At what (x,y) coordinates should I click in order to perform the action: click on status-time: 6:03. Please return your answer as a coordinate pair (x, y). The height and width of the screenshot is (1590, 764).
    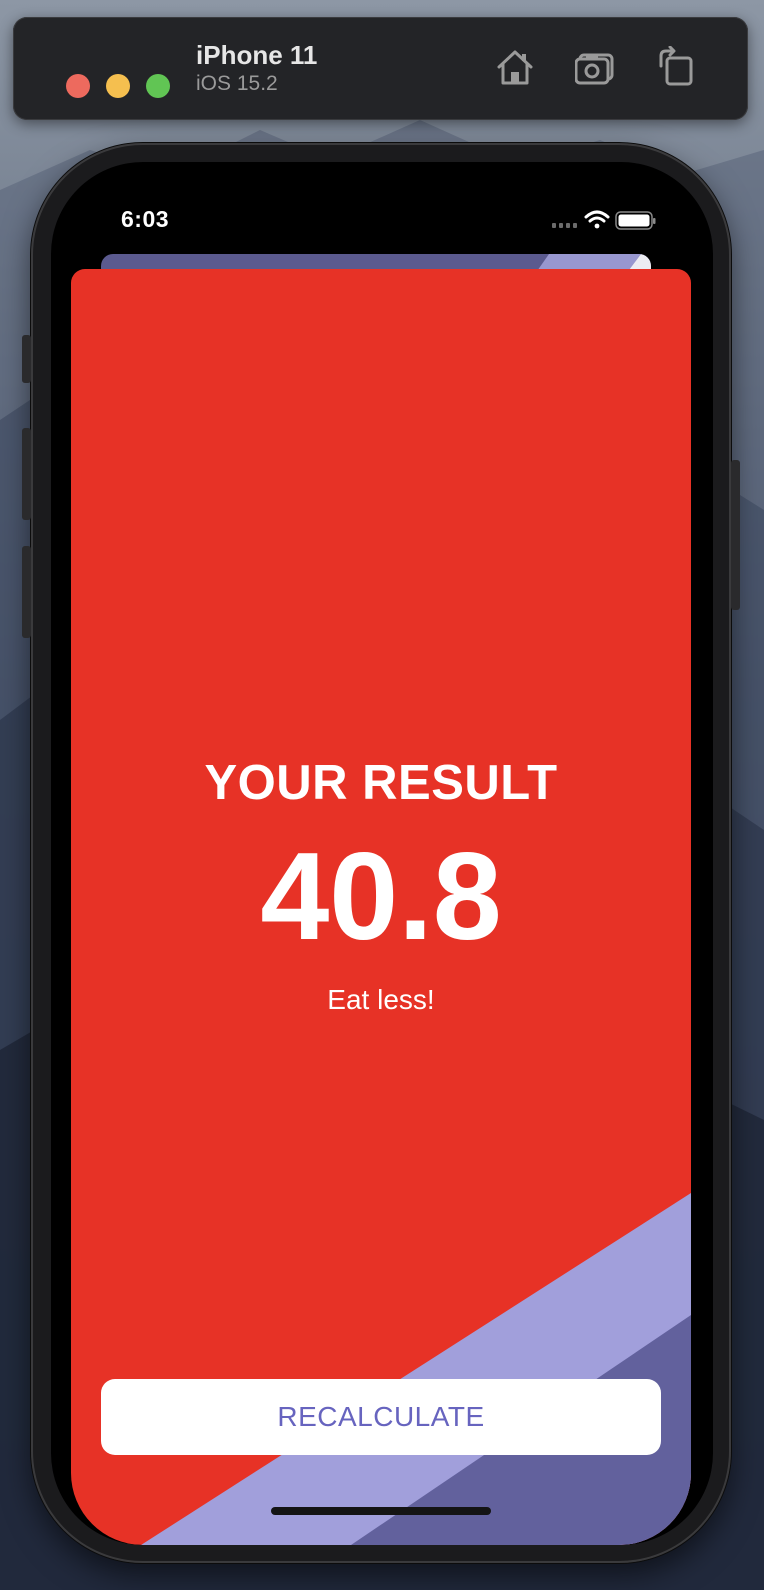
    Looking at the image, I should click on (145, 219).